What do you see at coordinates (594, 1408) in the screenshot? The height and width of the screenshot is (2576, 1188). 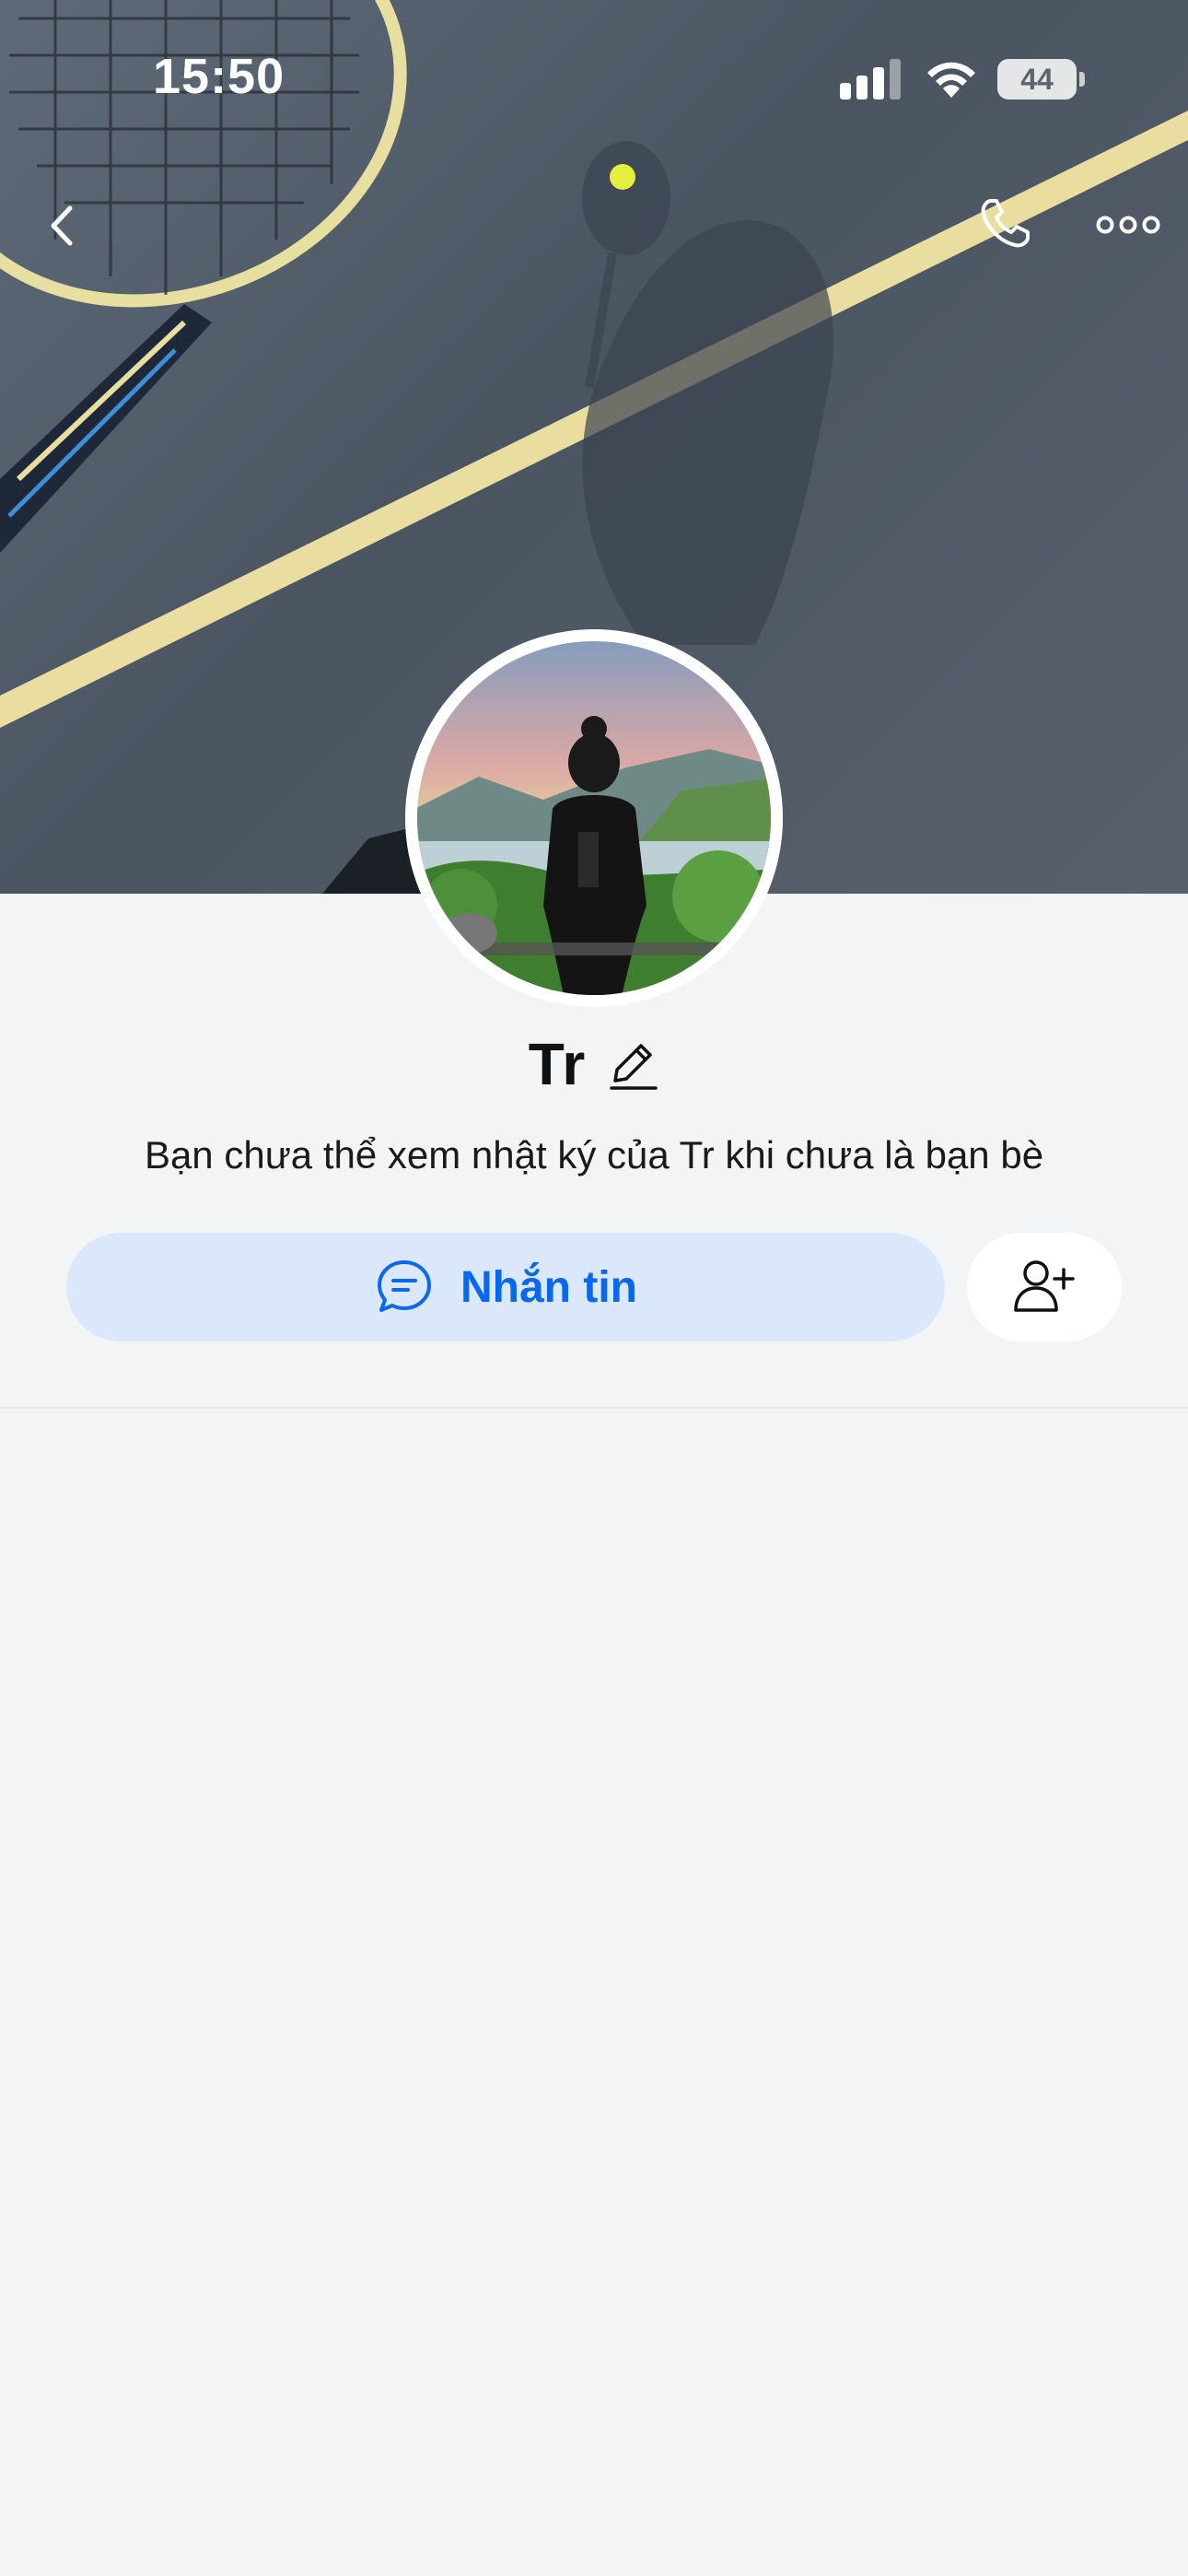 I see `section-divider` at bounding box center [594, 1408].